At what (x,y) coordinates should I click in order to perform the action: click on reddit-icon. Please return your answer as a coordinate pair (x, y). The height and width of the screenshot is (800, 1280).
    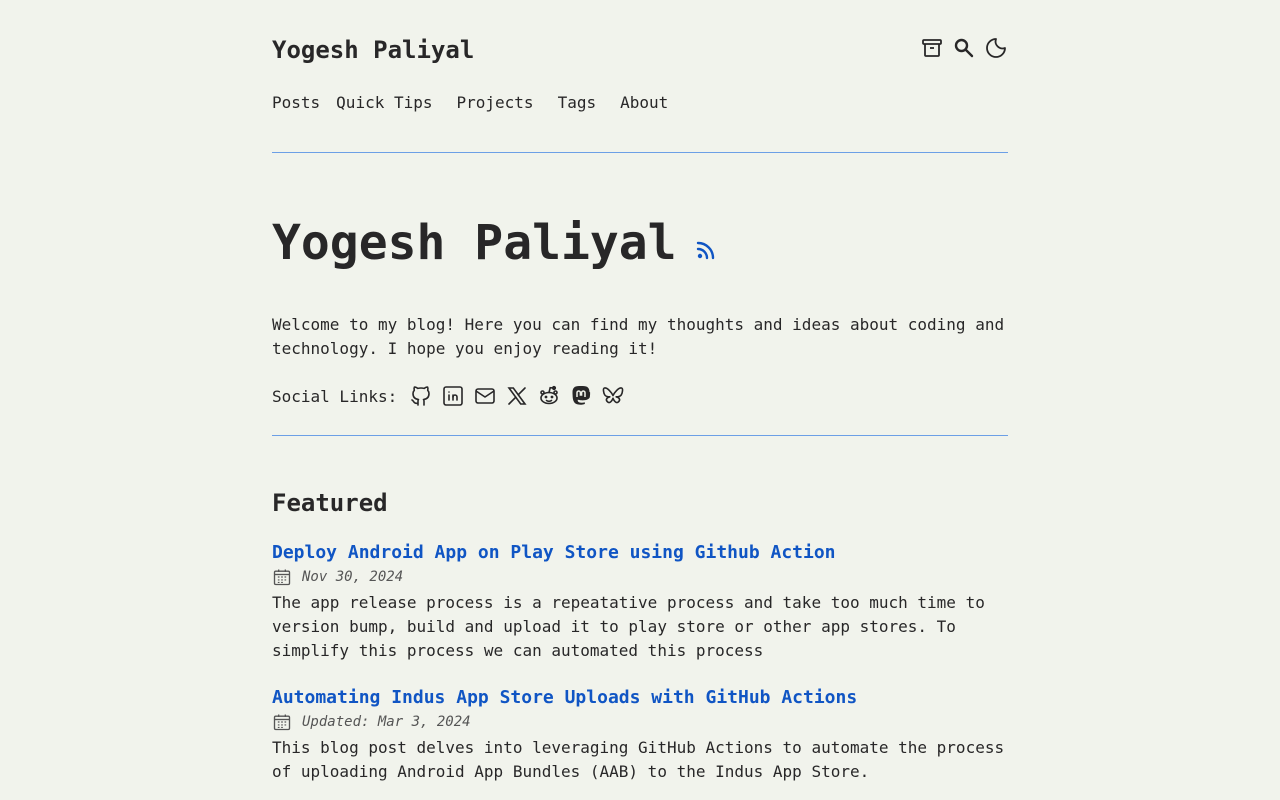
    Looking at the image, I should click on (549, 396).